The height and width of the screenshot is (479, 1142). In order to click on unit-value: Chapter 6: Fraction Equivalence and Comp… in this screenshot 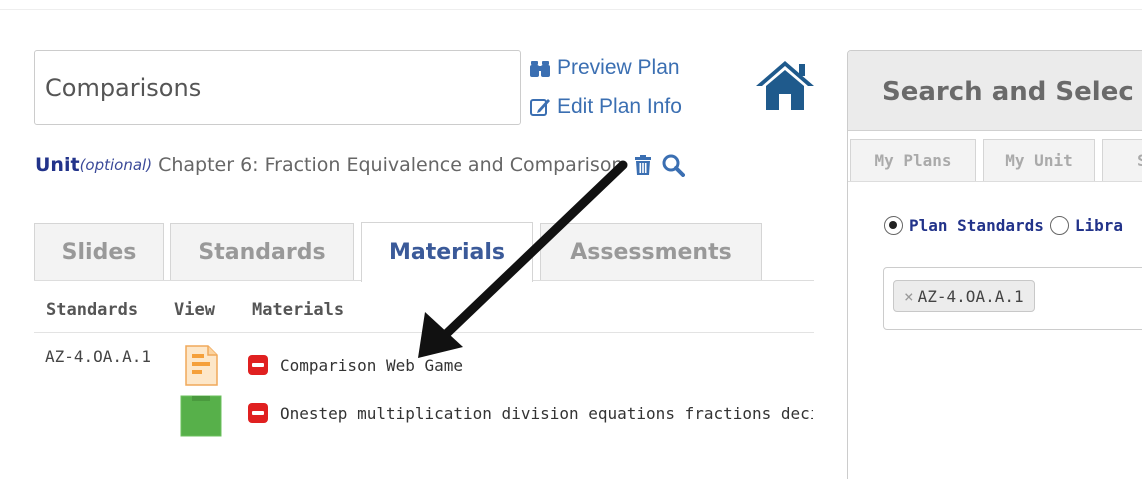, I will do `click(391, 165)`.